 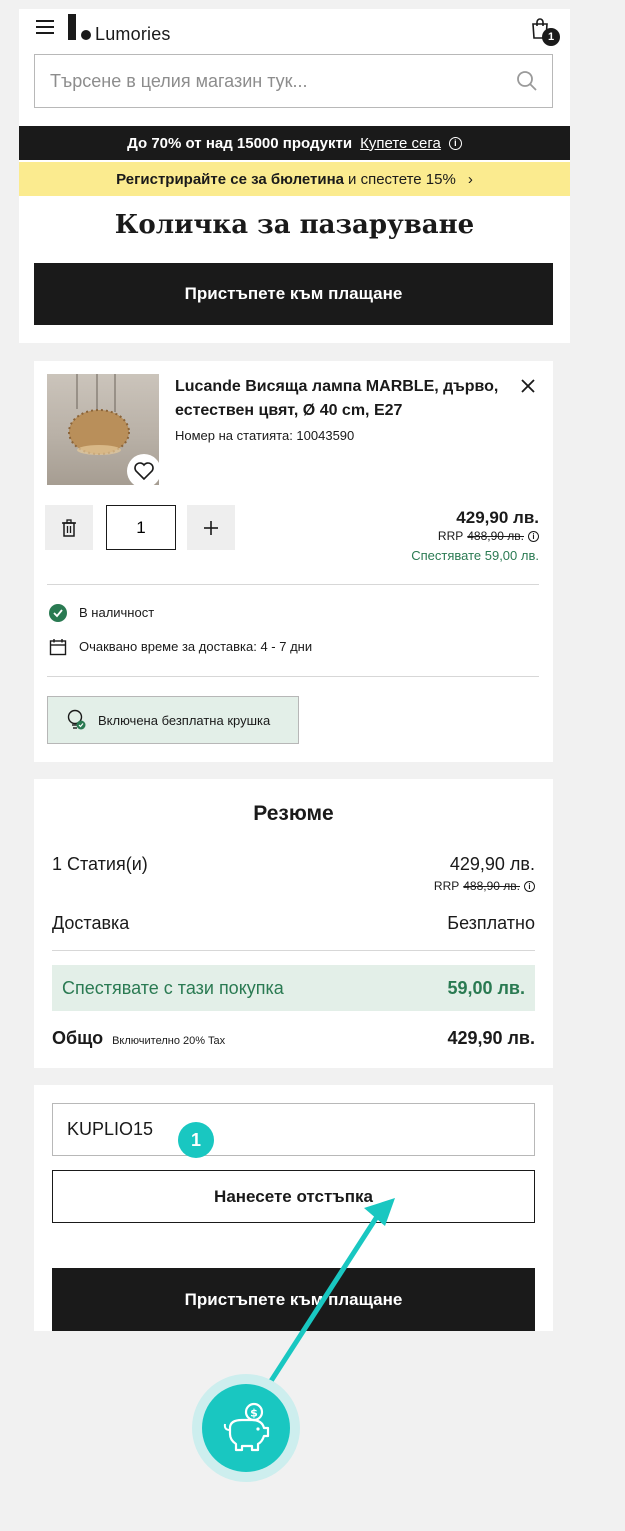 I want to click on newsletter-text: и спестете 15%, so click(x=402, y=179).